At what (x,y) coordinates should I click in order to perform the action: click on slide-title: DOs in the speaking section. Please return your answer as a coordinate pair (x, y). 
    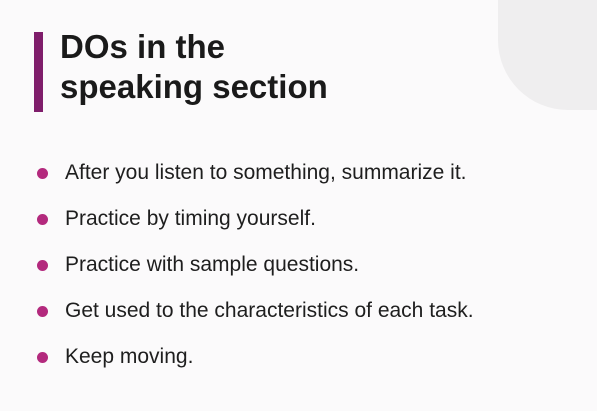
    Looking at the image, I should click on (270, 67).